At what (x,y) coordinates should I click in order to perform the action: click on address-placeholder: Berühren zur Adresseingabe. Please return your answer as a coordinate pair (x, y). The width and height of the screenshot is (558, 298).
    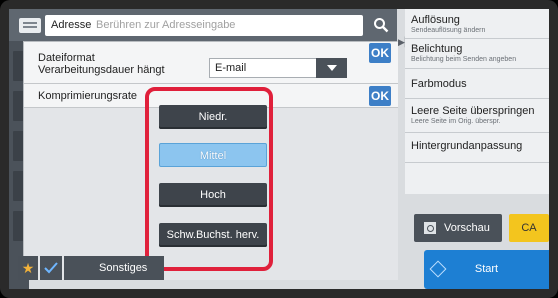
    Looking at the image, I should click on (166, 25).